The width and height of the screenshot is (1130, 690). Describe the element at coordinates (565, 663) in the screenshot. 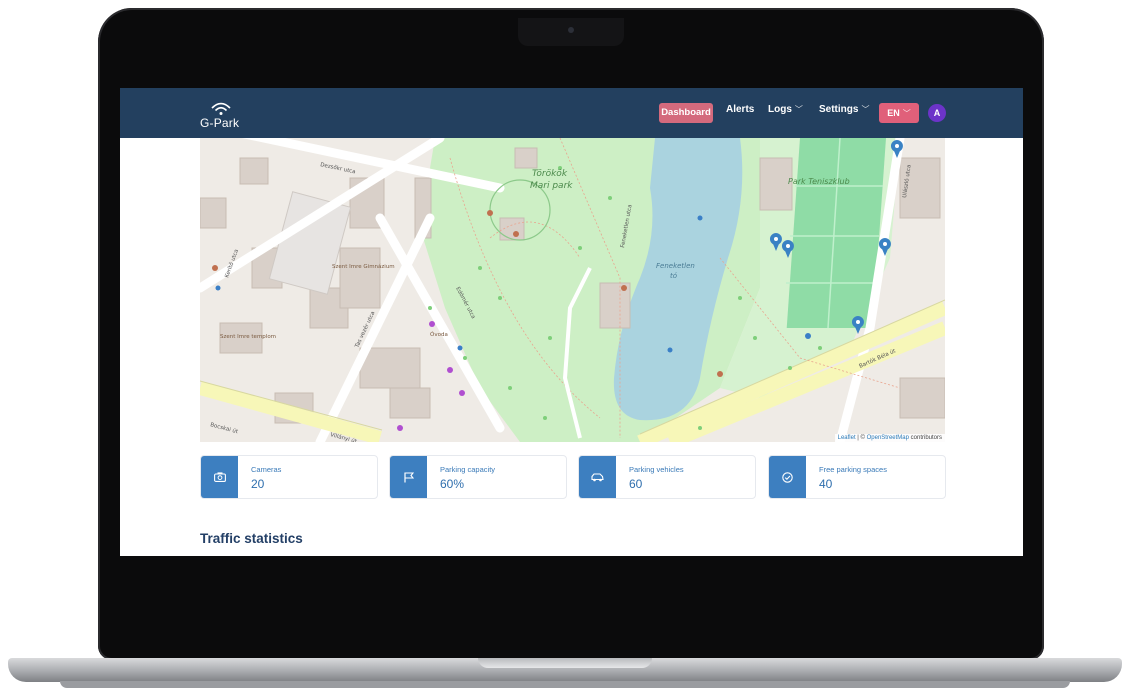

I see `laptop-base-lip` at that location.